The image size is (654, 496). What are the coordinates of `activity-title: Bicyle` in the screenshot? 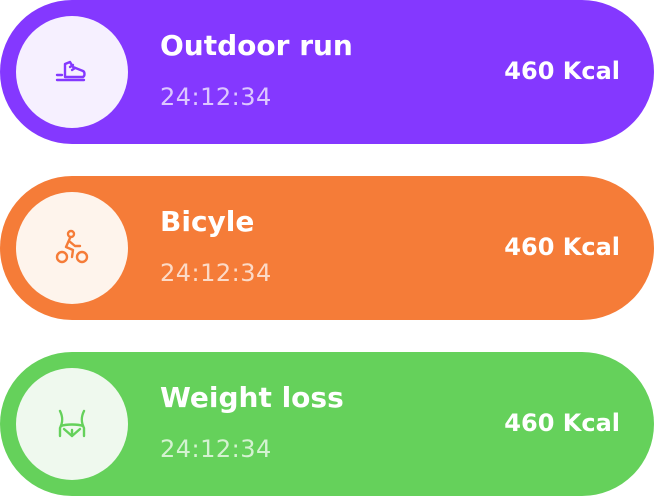 It's located at (207, 221).